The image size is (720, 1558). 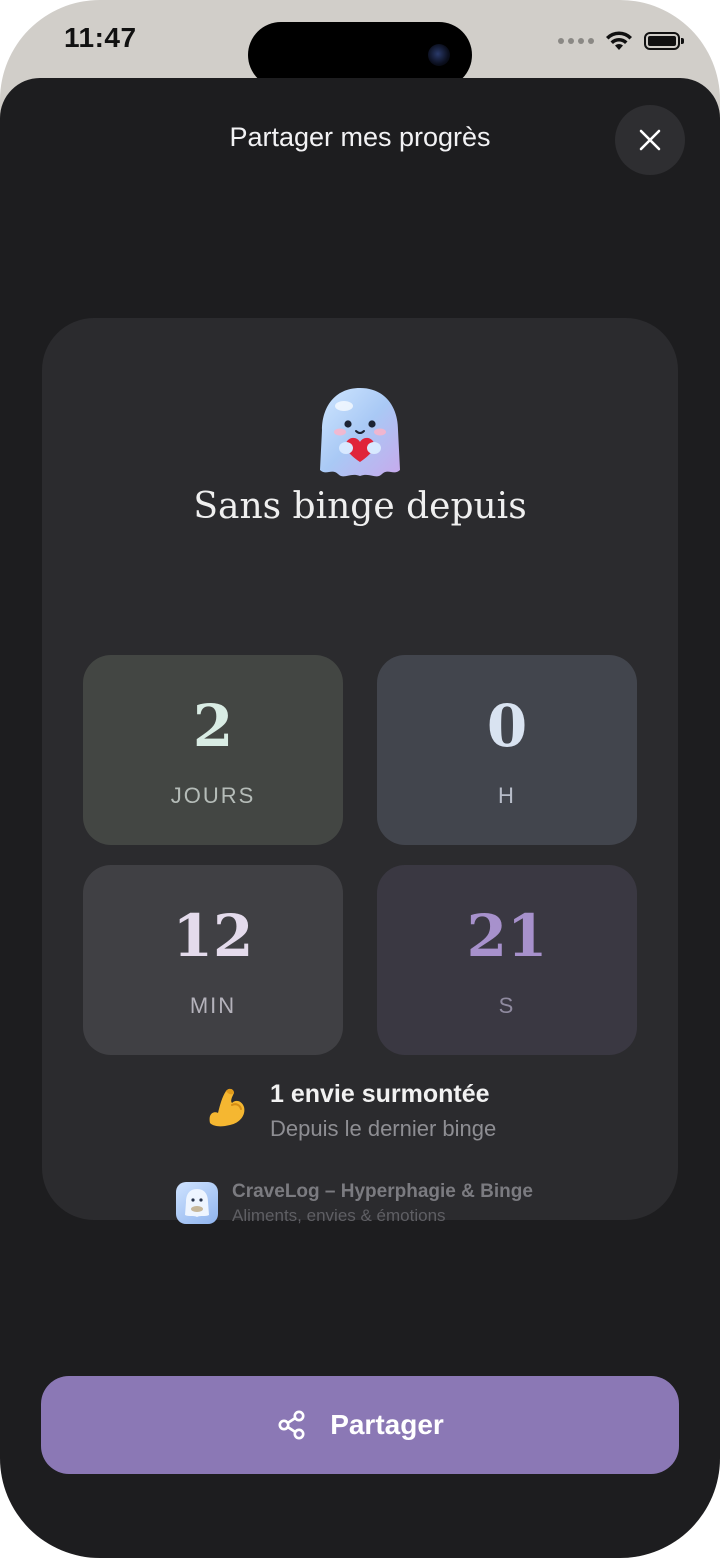 What do you see at coordinates (507, 726) in the screenshot?
I see `hours-value: 0` at bounding box center [507, 726].